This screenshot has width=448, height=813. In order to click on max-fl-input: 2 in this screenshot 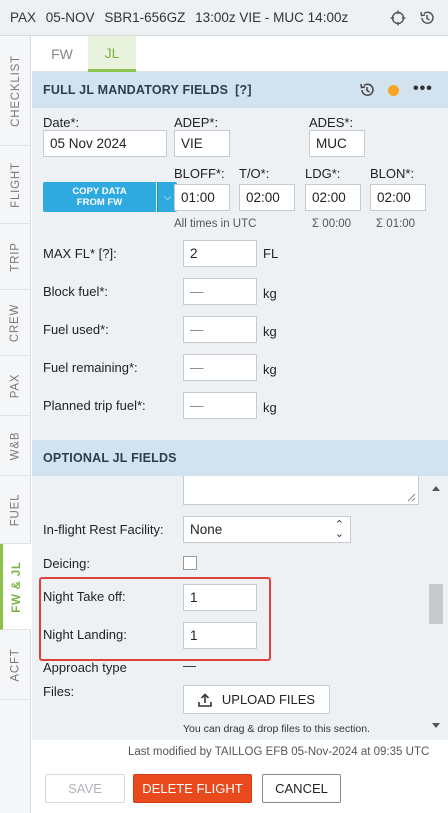, I will do `click(220, 253)`.